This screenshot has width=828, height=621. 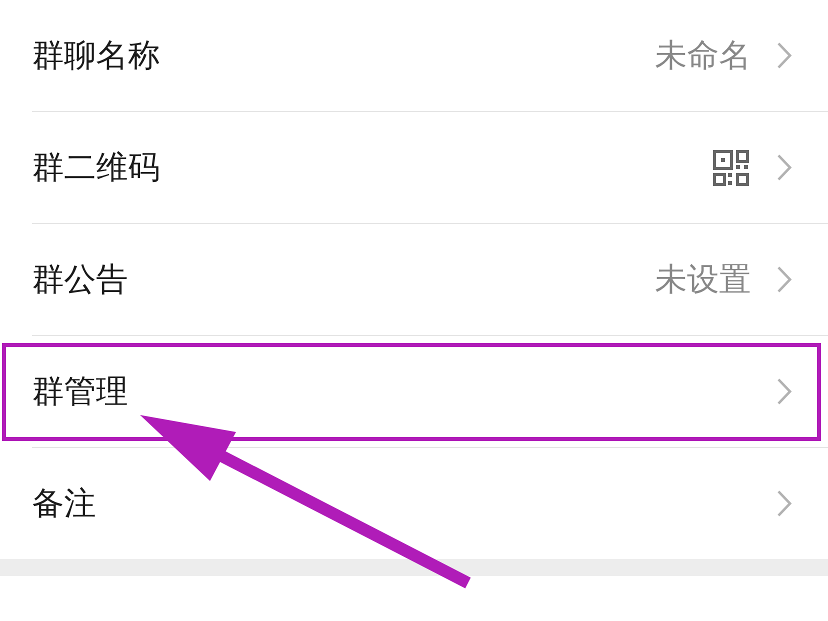 What do you see at coordinates (703, 55) in the screenshot?
I see `row-value: 未命名` at bounding box center [703, 55].